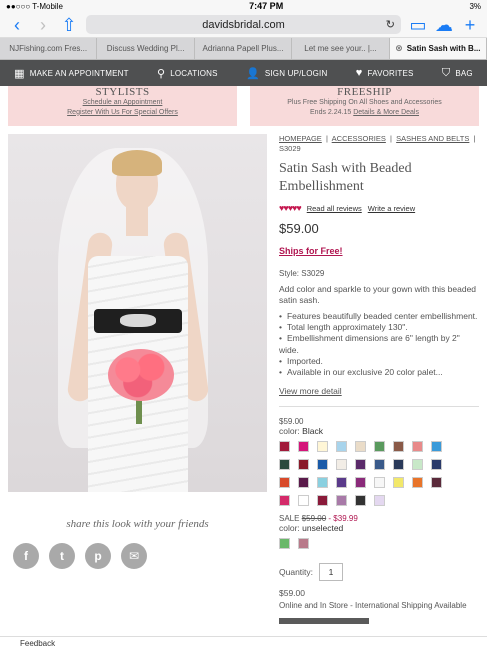 The height and width of the screenshot is (650, 487). I want to click on style-number: Style: S3029, so click(302, 274).